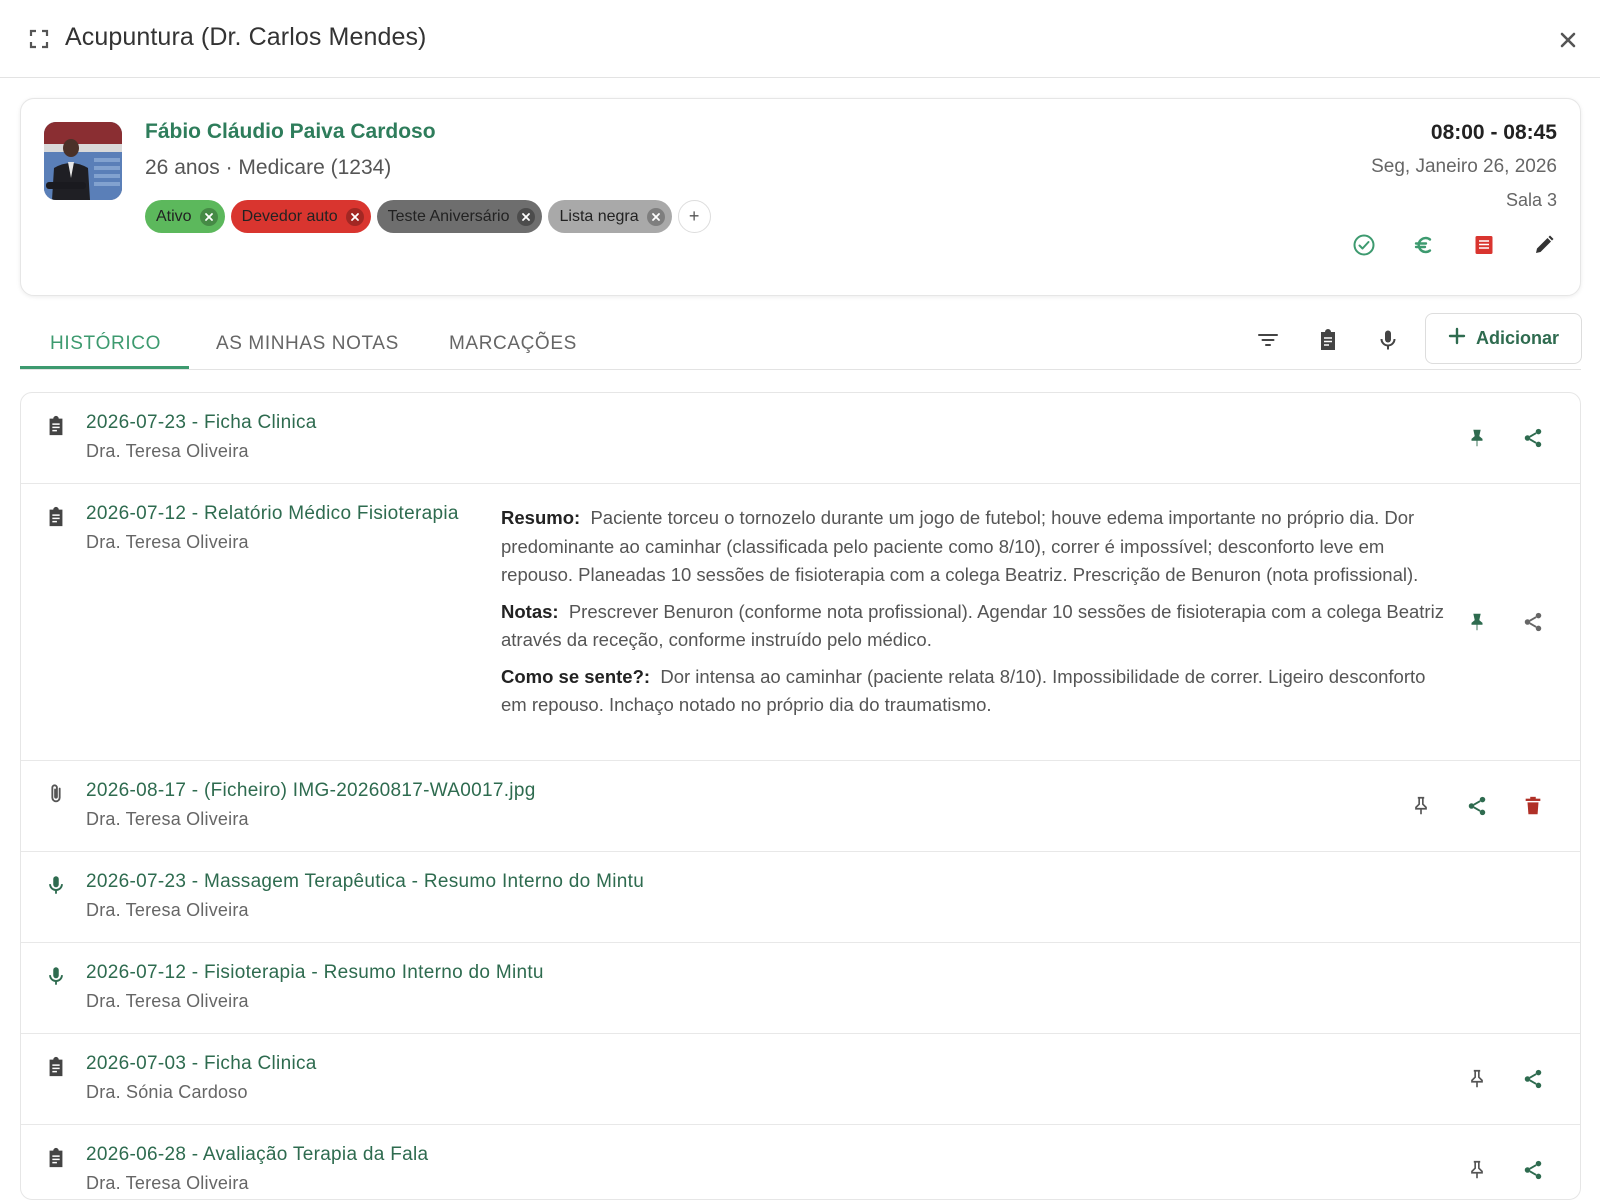 Image resolution: width=1600 pixels, height=1200 pixels. I want to click on appointment-actions, so click(1454, 245).